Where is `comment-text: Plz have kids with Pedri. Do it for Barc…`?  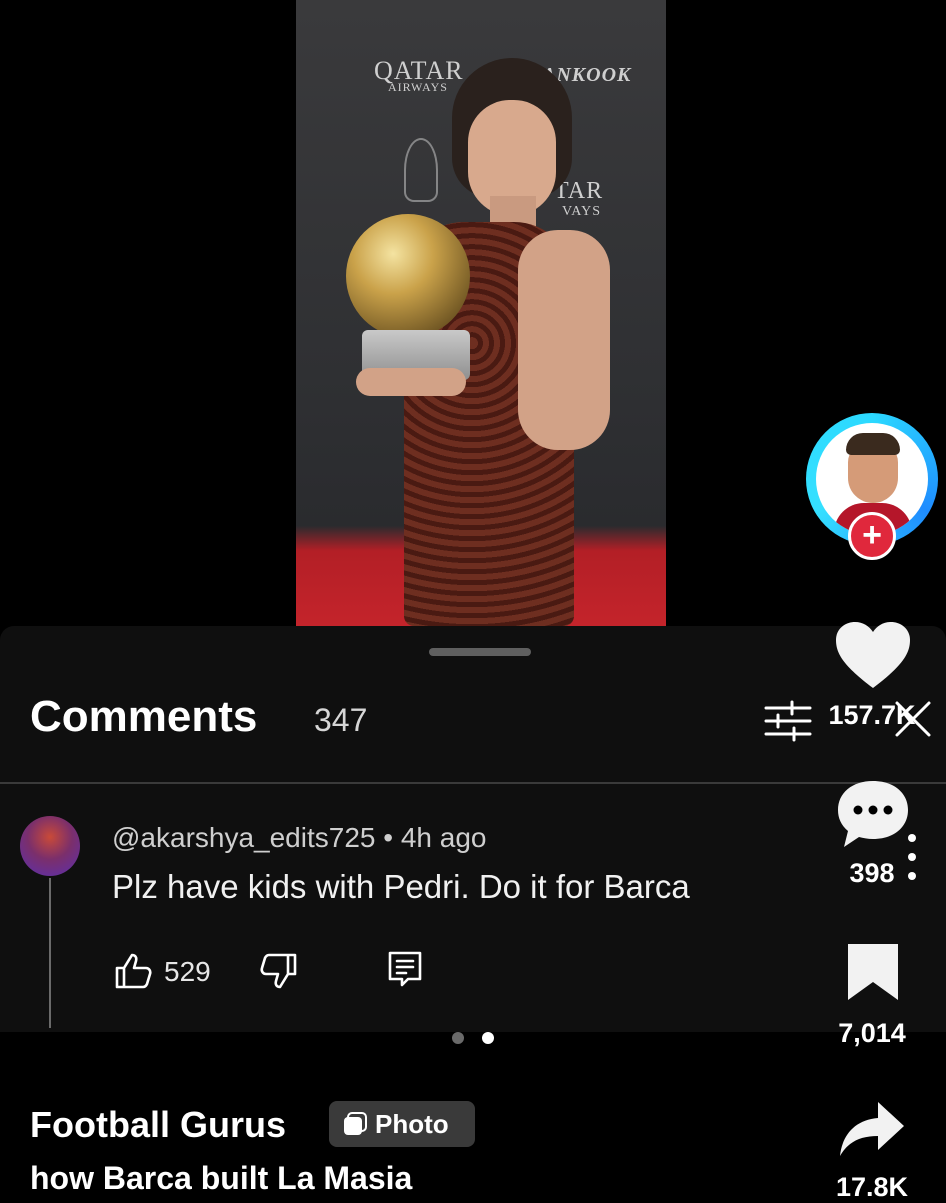
comment-text: Plz have kids with Pedri. Do it for Barc… is located at coordinates (401, 886).